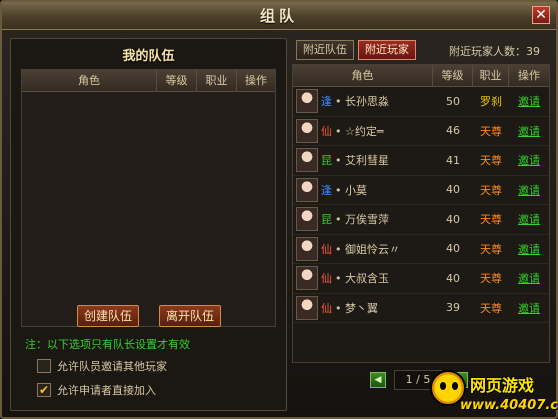 Image resolution: width=558 pixels, height=419 pixels. Describe the element at coordinates (112, 366) in the screenshot. I see `allow-invite-label: 允许队员邀请其他玩家` at that location.